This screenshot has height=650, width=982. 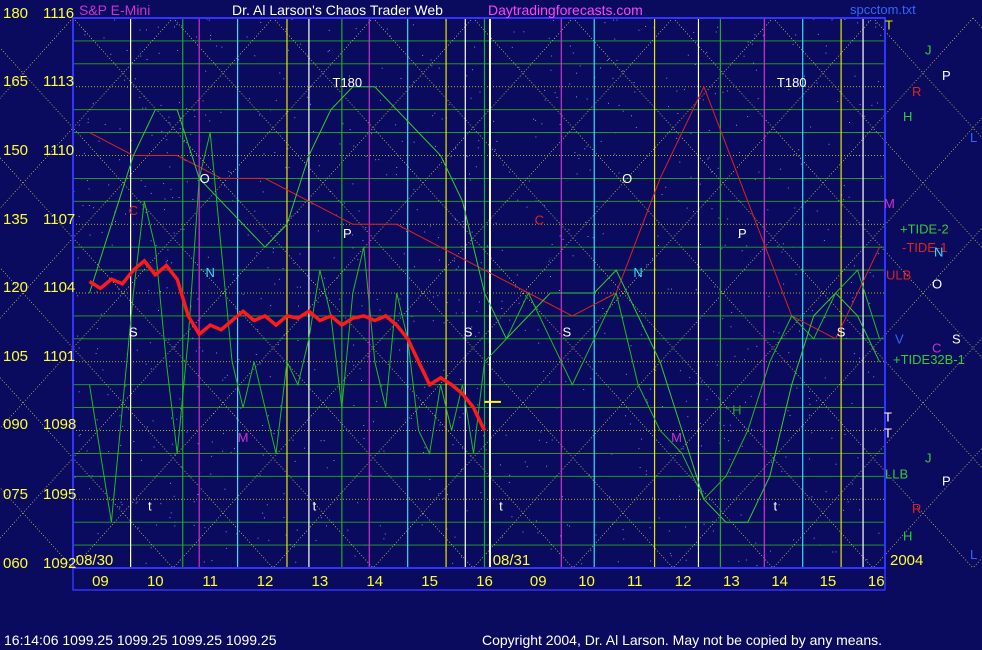 I want to click on symbol-label: S&P E-Mini, so click(x=115, y=10).